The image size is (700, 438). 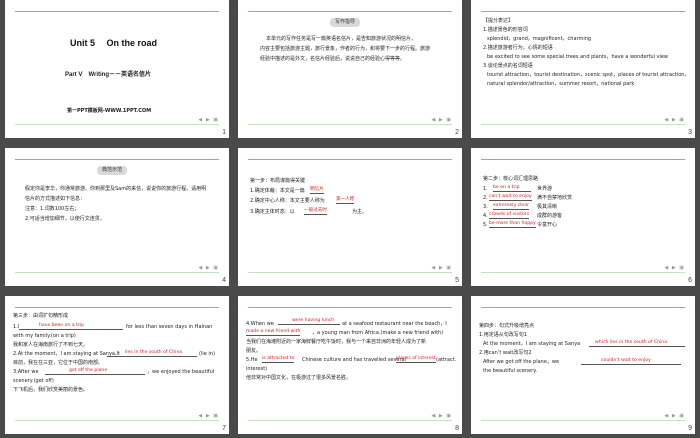 What do you see at coordinates (631, 361) in the screenshot?
I see `answer-blank: couldn’t wait to enjoy` at bounding box center [631, 361].